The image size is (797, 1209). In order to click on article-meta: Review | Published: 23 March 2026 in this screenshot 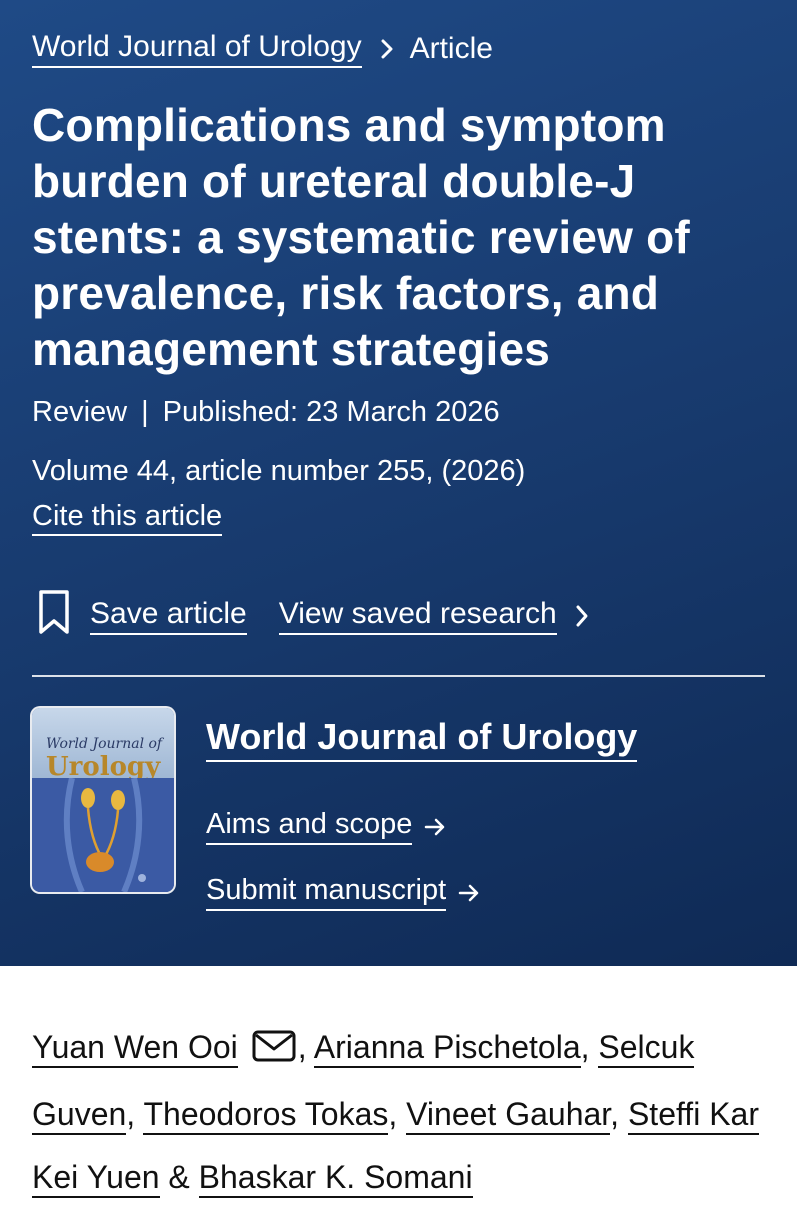, I will do `click(266, 412)`.